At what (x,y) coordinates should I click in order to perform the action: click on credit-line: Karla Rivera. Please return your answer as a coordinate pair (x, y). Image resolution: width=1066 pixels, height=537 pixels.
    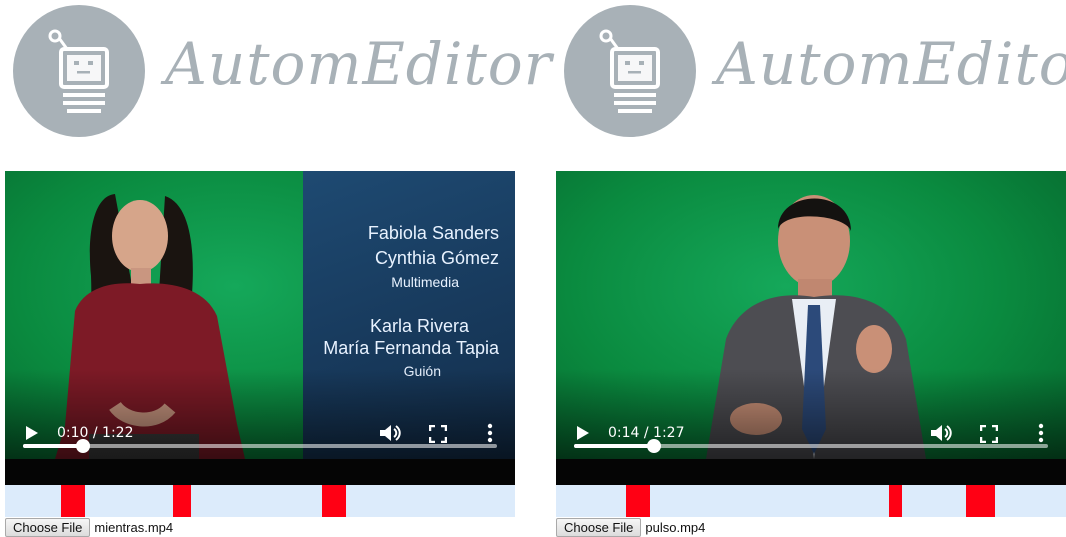
    Looking at the image, I should click on (419, 326).